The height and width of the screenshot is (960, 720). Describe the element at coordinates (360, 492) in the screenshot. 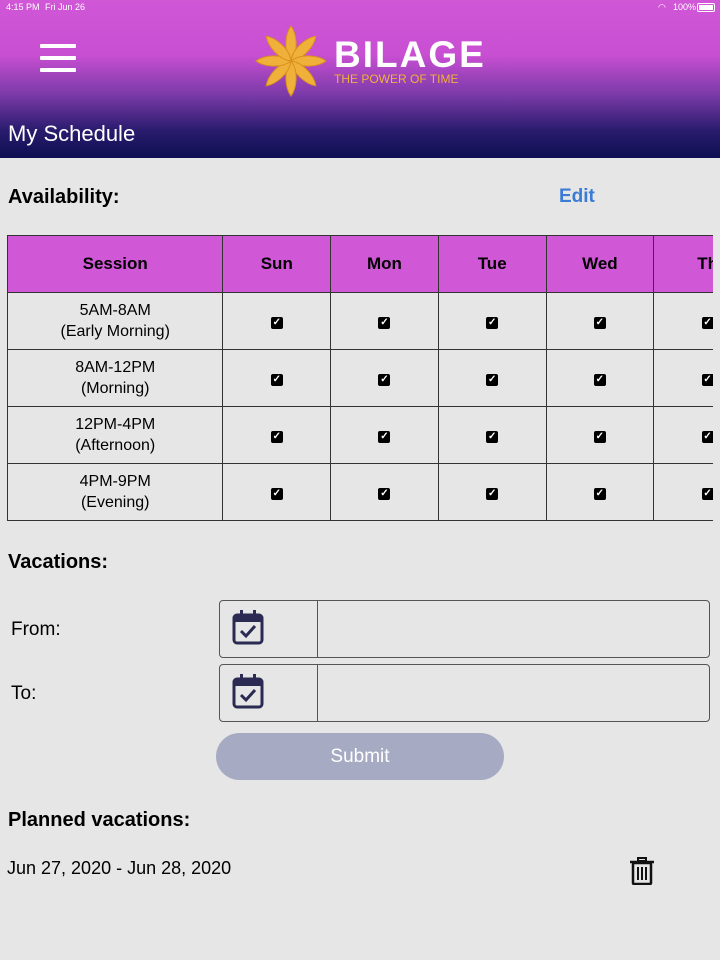

I see `table-row: 4PM-9PM (Evening) ✓ ✓ ✓ ✓ ✓` at that location.